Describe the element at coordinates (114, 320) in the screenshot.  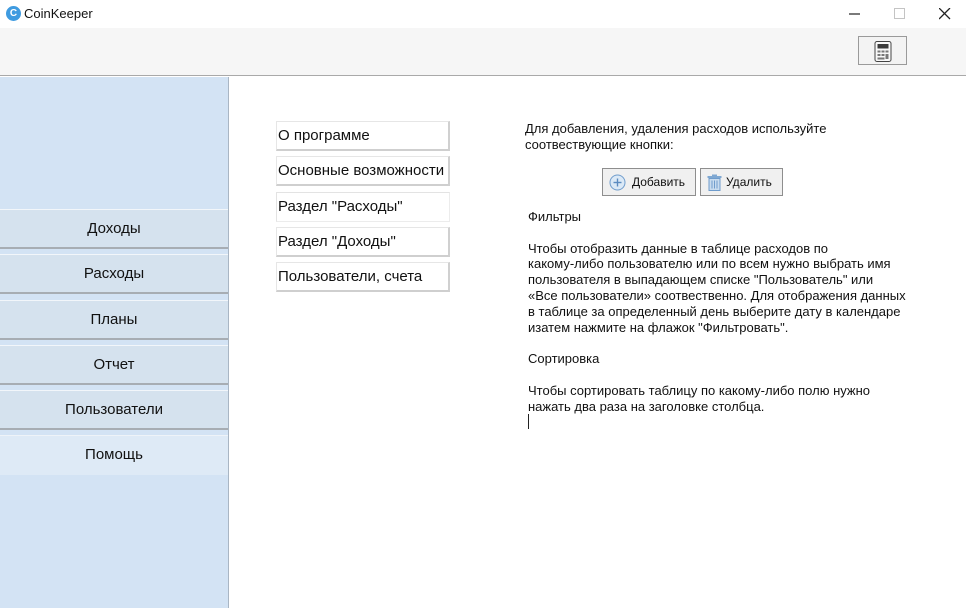
I see `sidebar-item-plans: Планы` at that location.